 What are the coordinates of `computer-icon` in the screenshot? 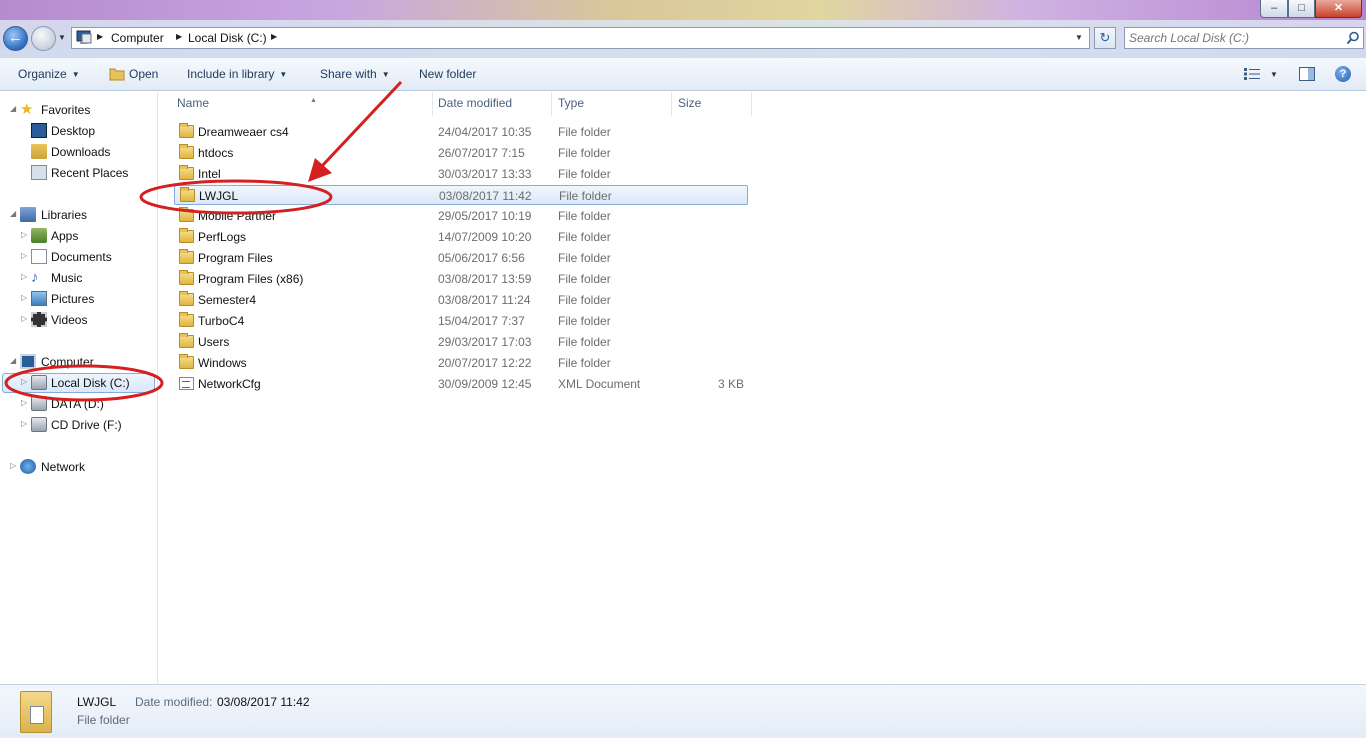 It's located at (28, 361).